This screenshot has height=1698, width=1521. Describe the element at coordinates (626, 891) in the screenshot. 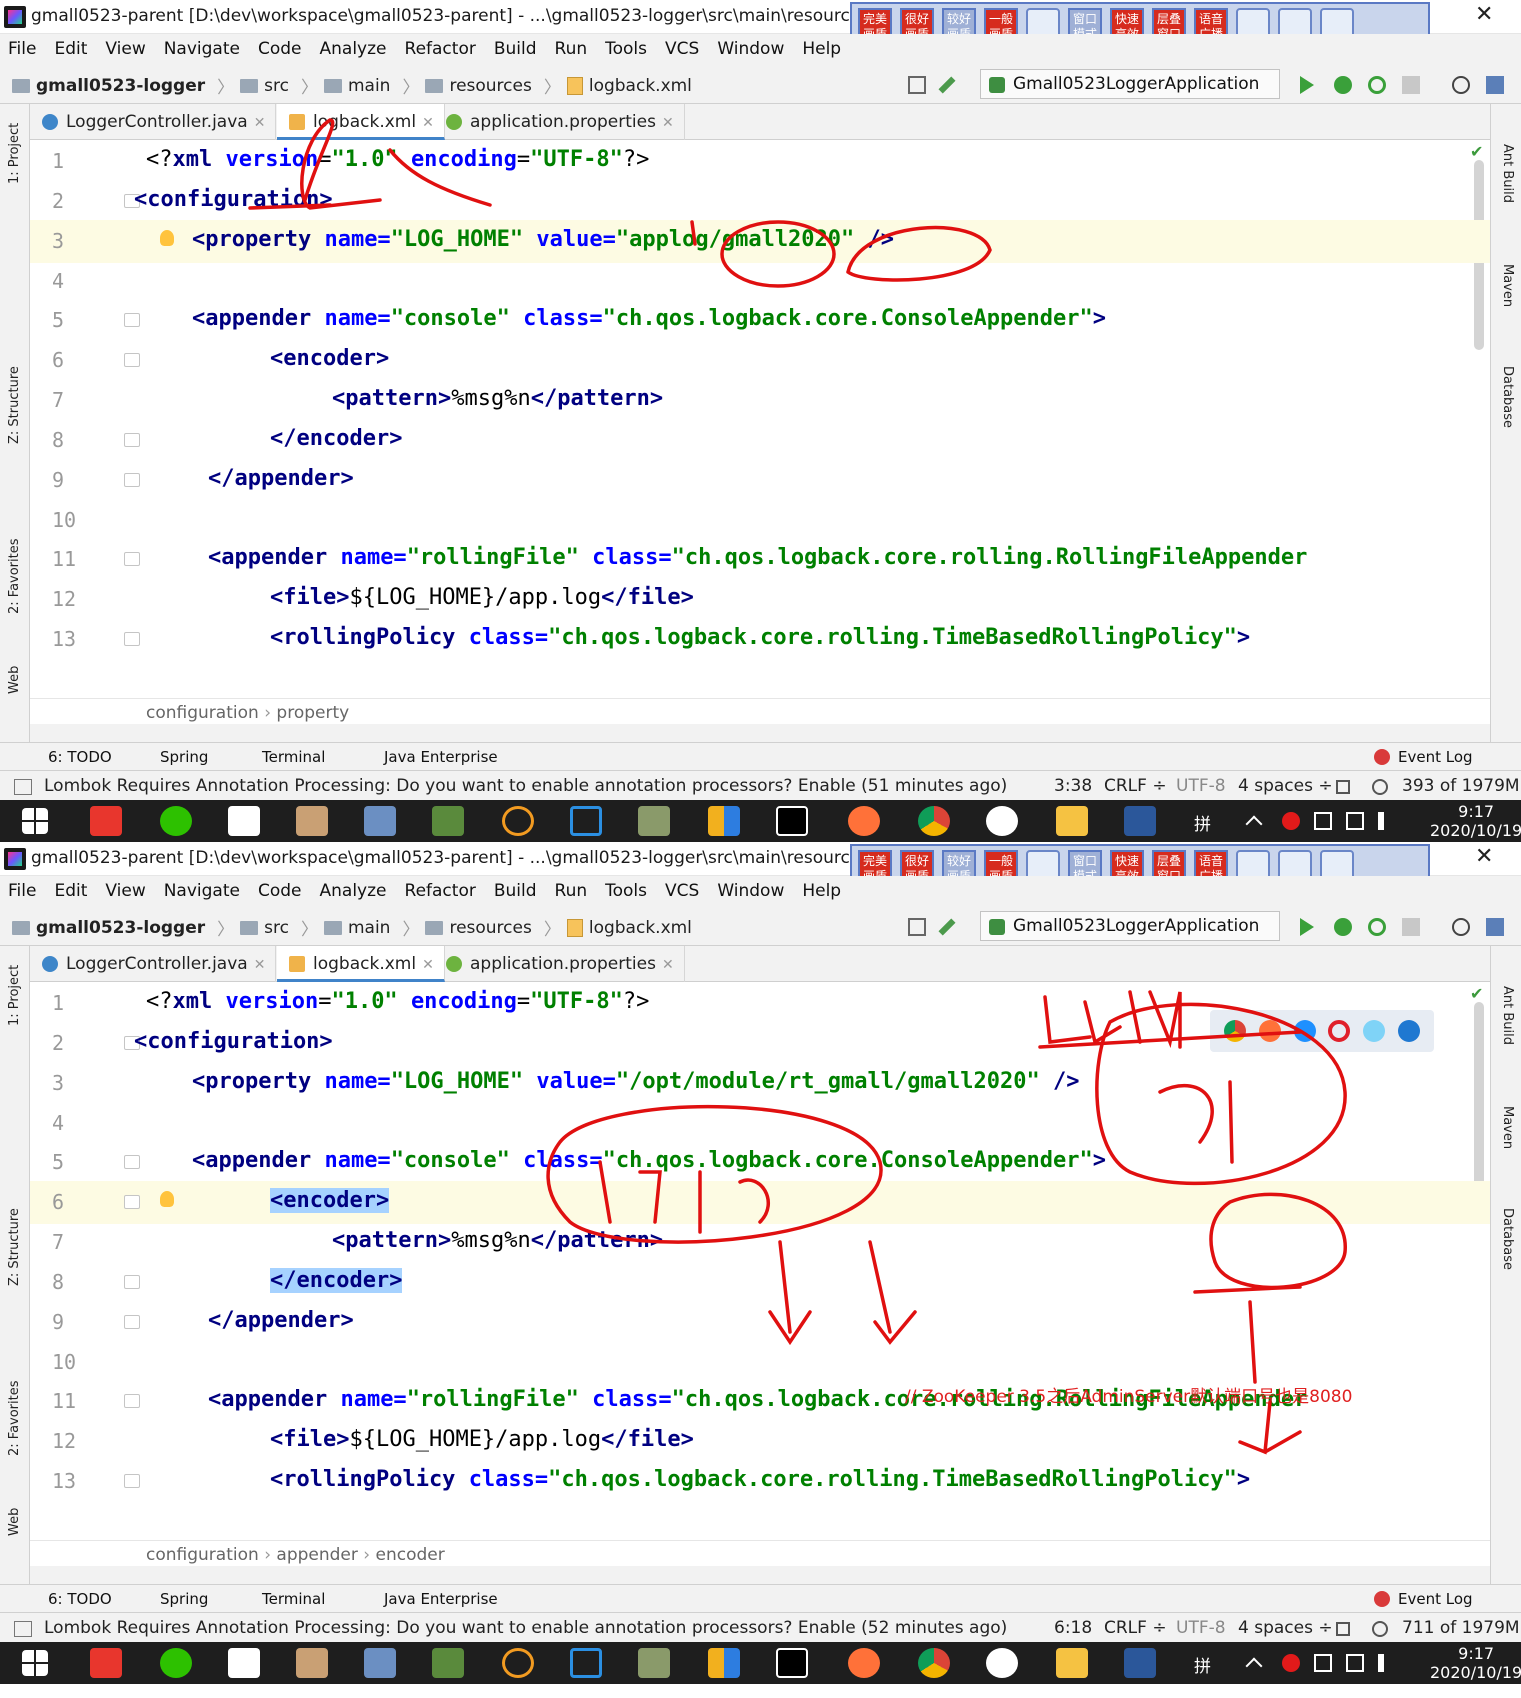

I see `menu-tools: Tools` at that location.